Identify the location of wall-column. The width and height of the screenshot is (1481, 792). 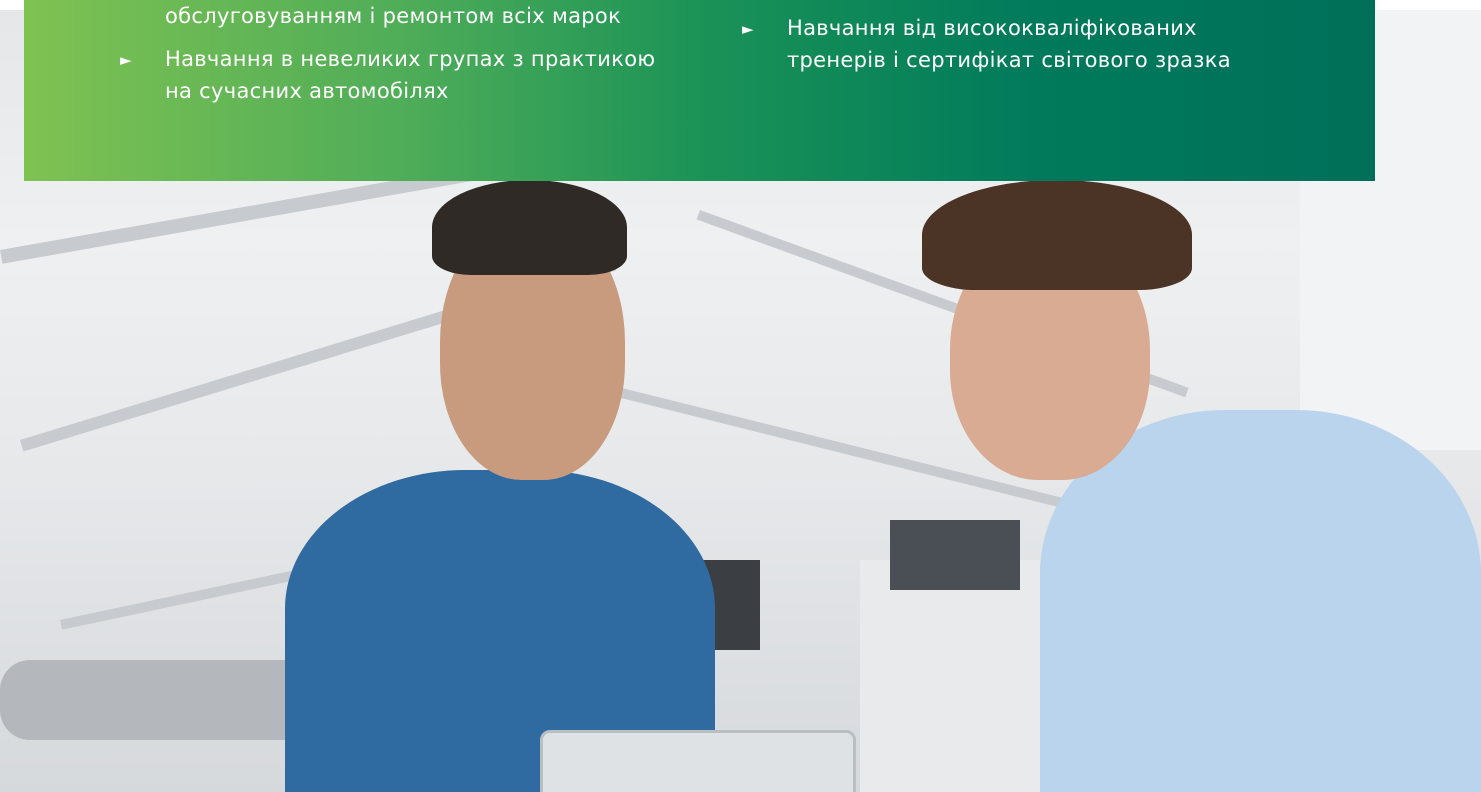
(960, 676).